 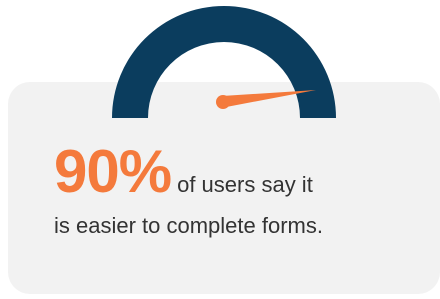 I want to click on stat-text-line-2: is easier to complete forms., so click(x=188, y=225).